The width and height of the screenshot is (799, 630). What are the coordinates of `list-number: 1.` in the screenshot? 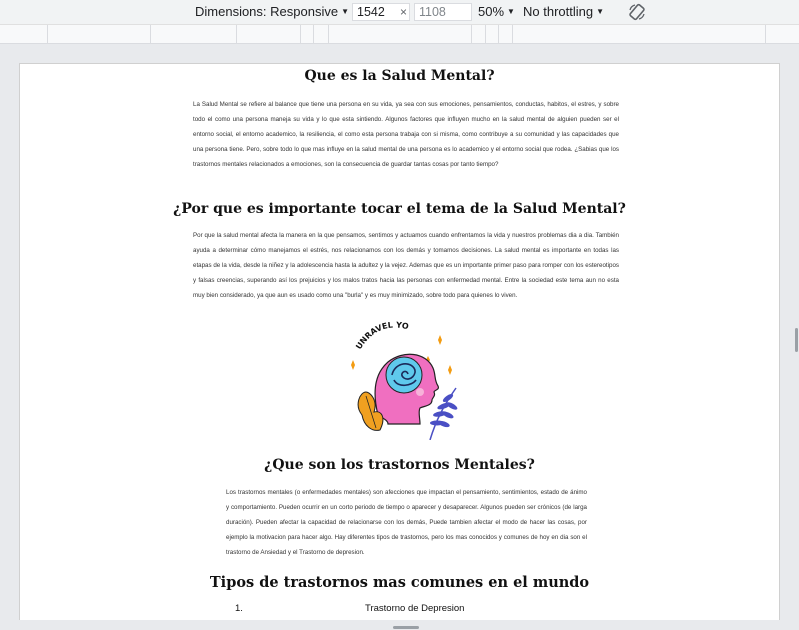 It's located at (239, 608).